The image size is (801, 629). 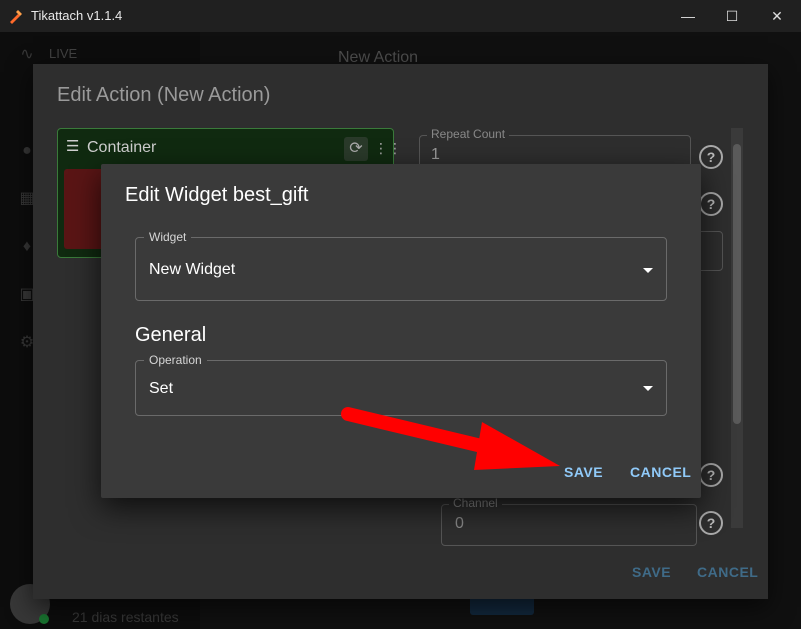 What do you see at coordinates (450, 438) in the screenshot?
I see `annotation-arrow` at bounding box center [450, 438].